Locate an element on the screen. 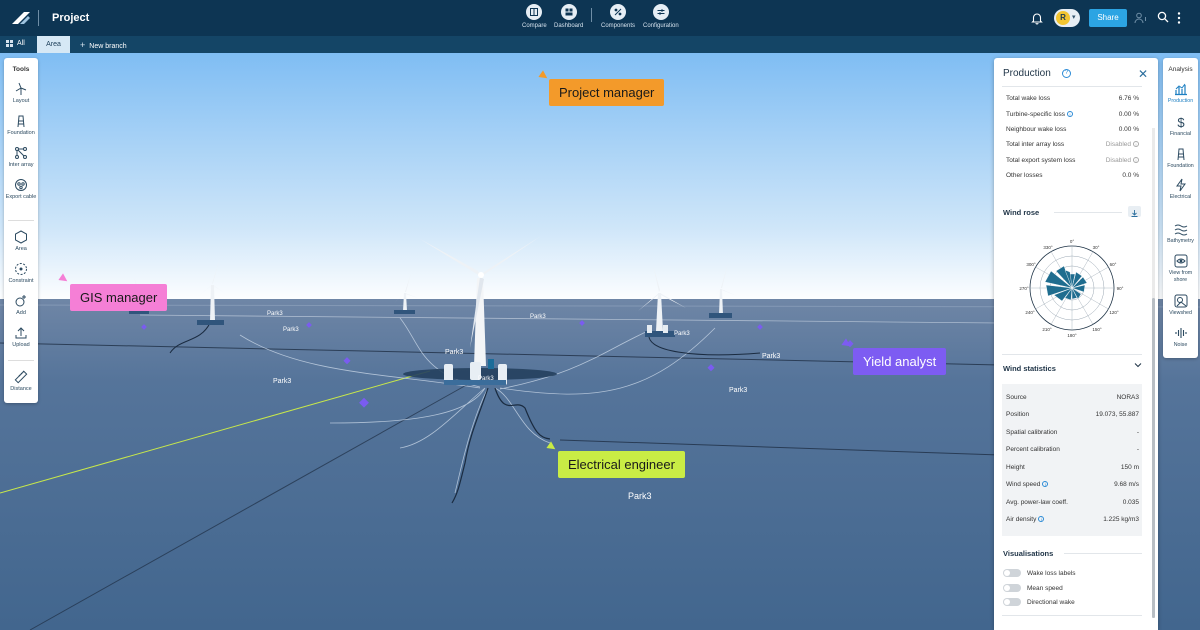 This screenshot has width=1200, height=630. nav-configuration: Configuration is located at coordinates (661, 16).